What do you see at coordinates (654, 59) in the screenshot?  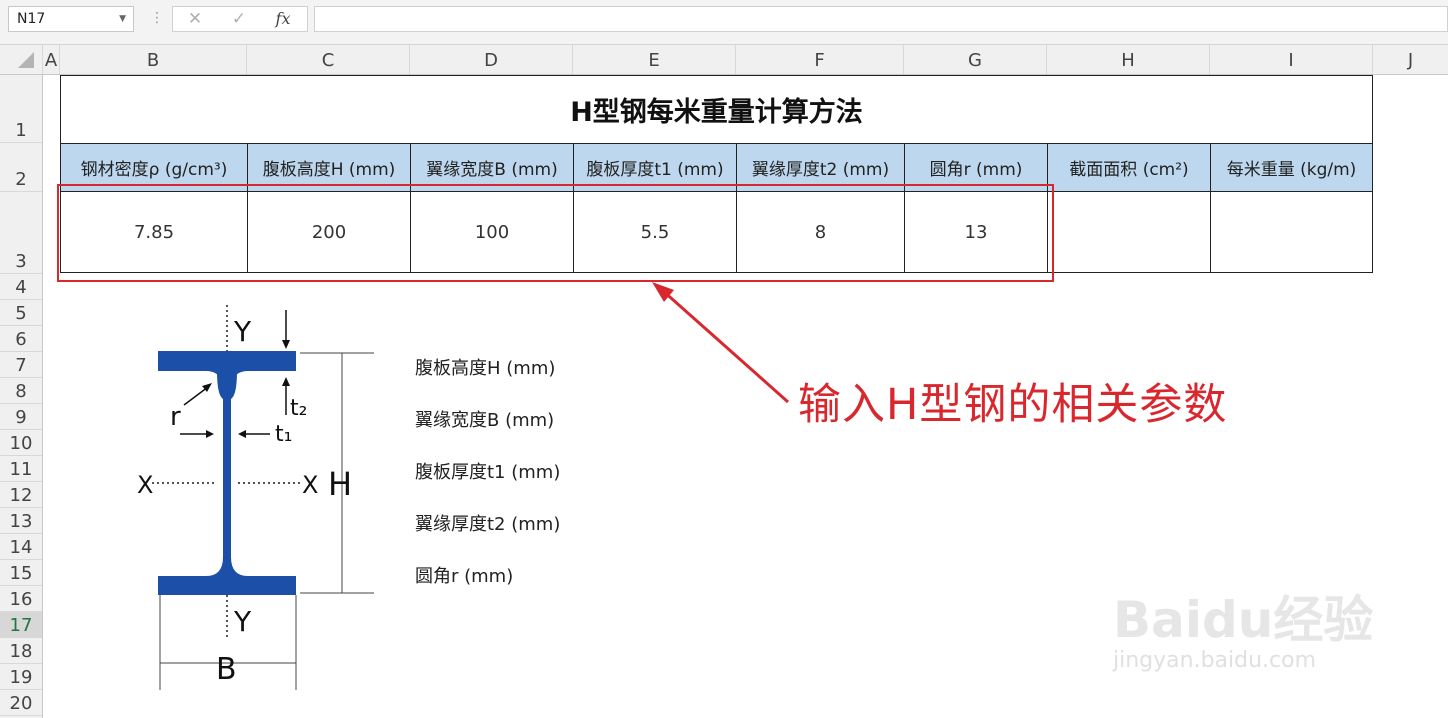 I see `column-header-e: E` at bounding box center [654, 59].